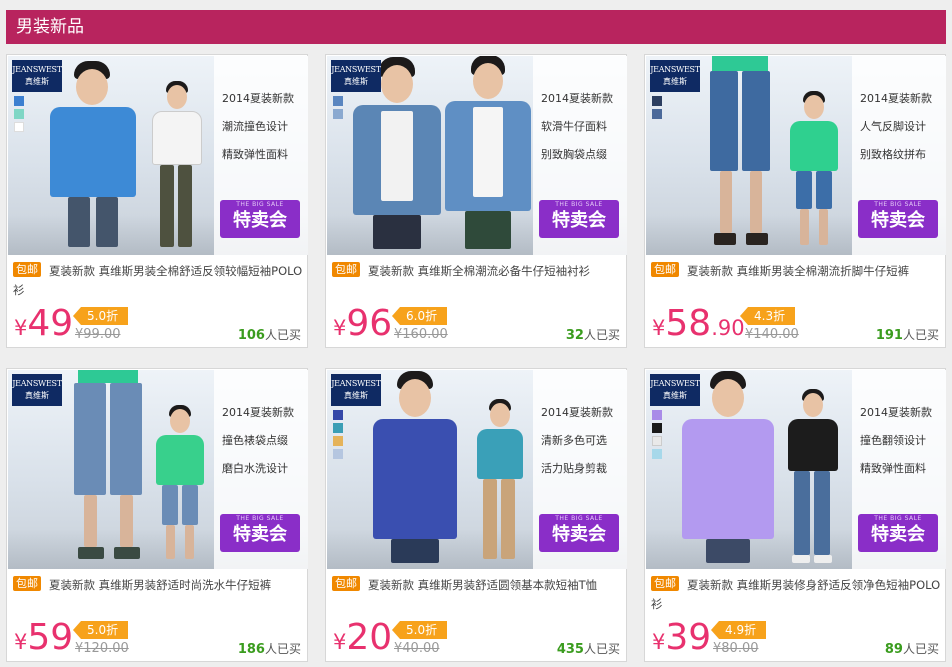 This screenshot has width=952, height=667. What do you see at coordinates (269, 335) in the screenshot?
I see `sold-count: 106人已买` at bounding box center [269, 335].